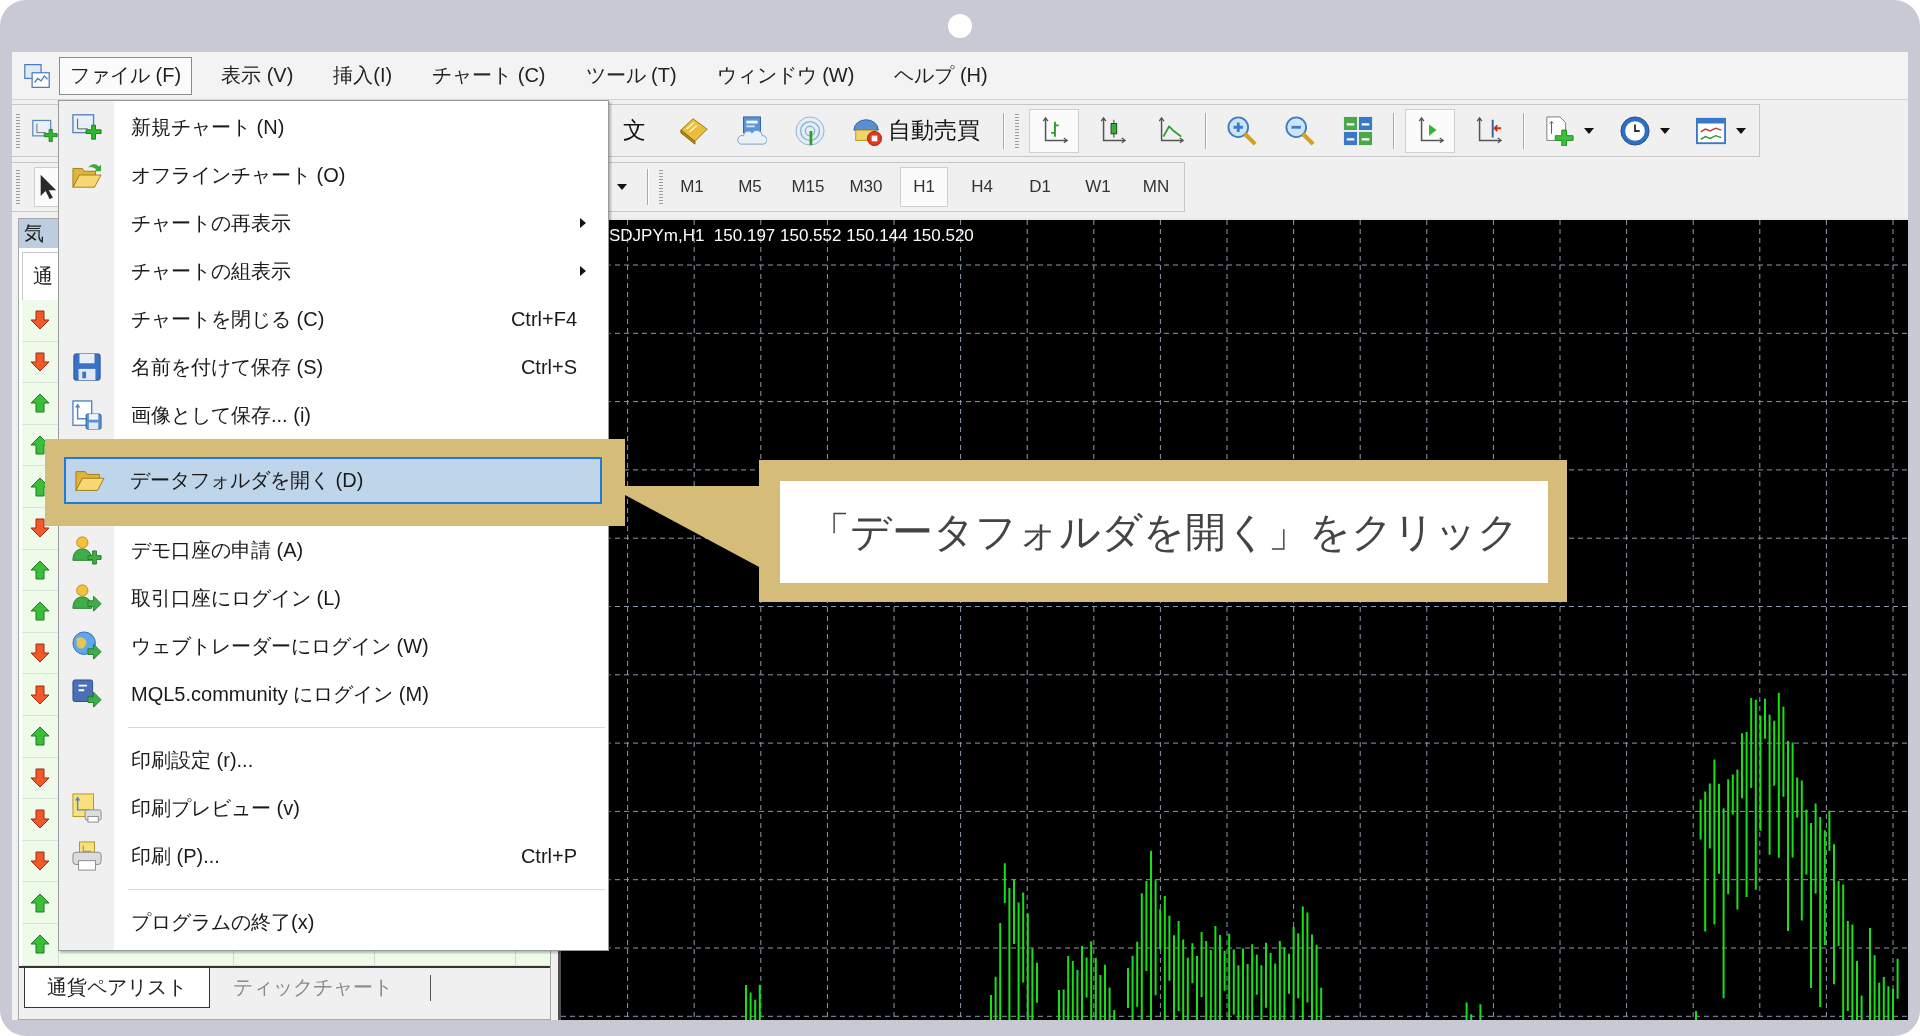 This screenshot has width=1920, height=1036. Describe the element at coordinates (333, 480) in the screenshot. I see `menu-item: データフォルダを開く (D)` at that location.